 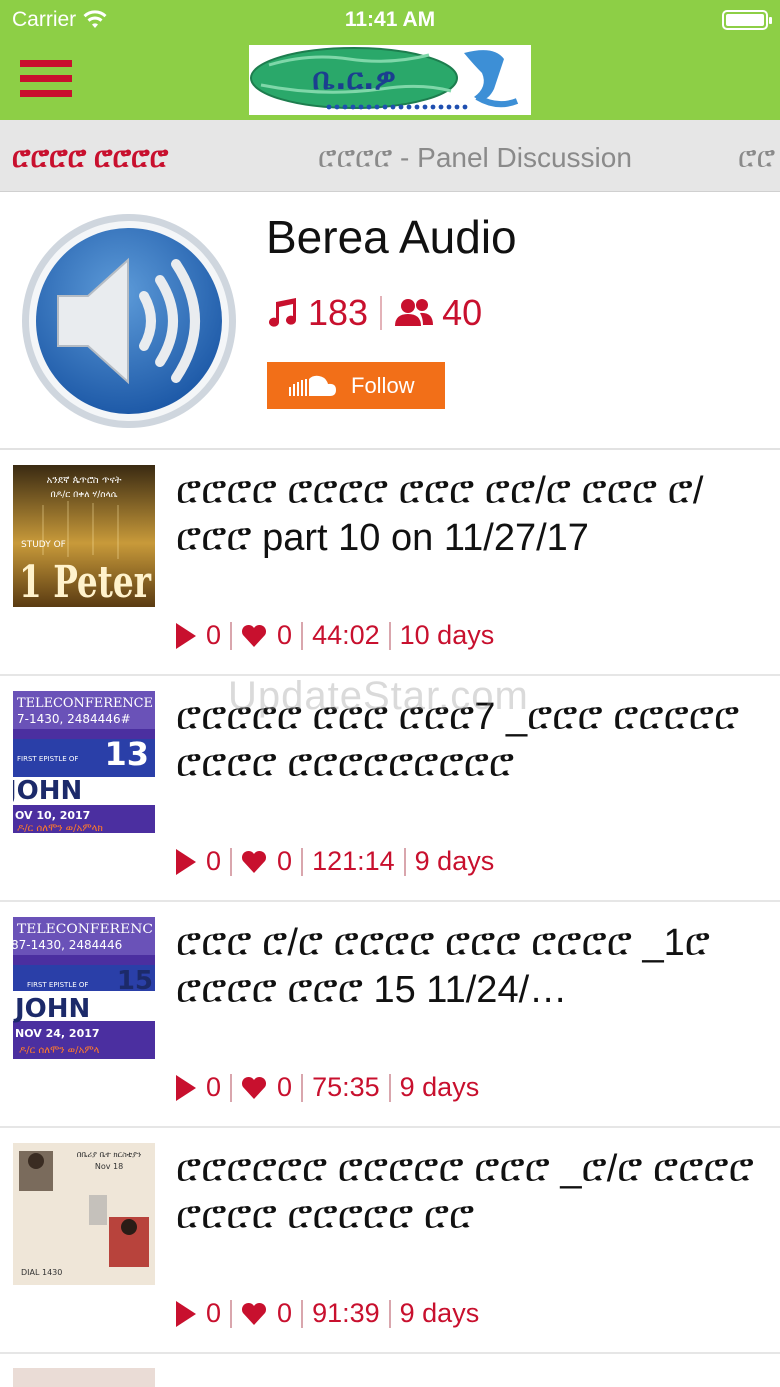 What do you see at coordinates (756, 158) in the screenshot?
I see `tab-more: ሮሮ` at bounding box center [756, 158].